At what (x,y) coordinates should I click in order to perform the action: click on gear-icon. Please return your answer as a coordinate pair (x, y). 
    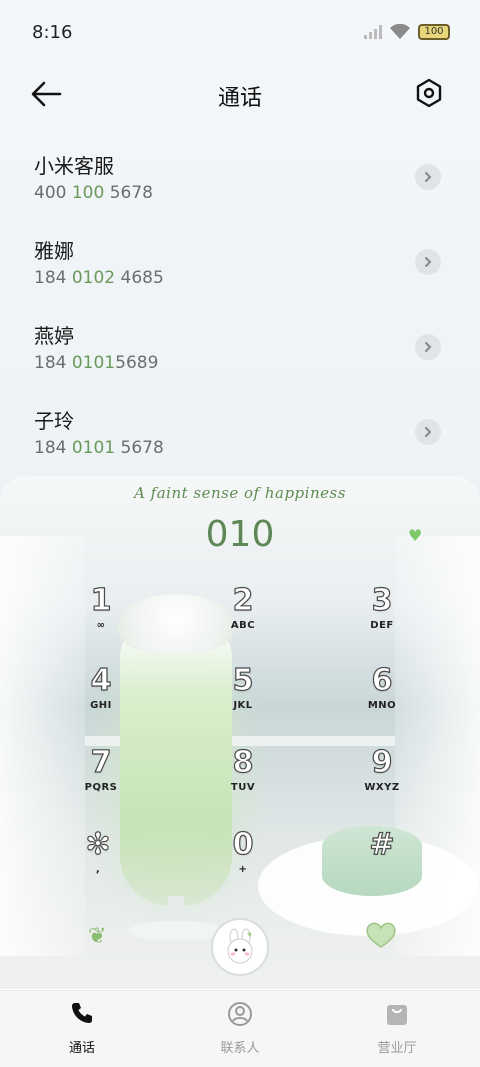
    Looking at the image, I should click on (429, 93).